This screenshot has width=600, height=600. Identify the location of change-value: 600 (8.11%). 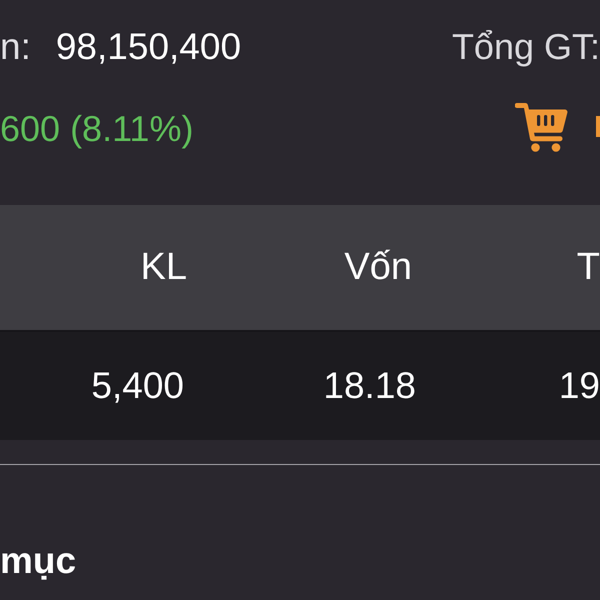
(97, 129).